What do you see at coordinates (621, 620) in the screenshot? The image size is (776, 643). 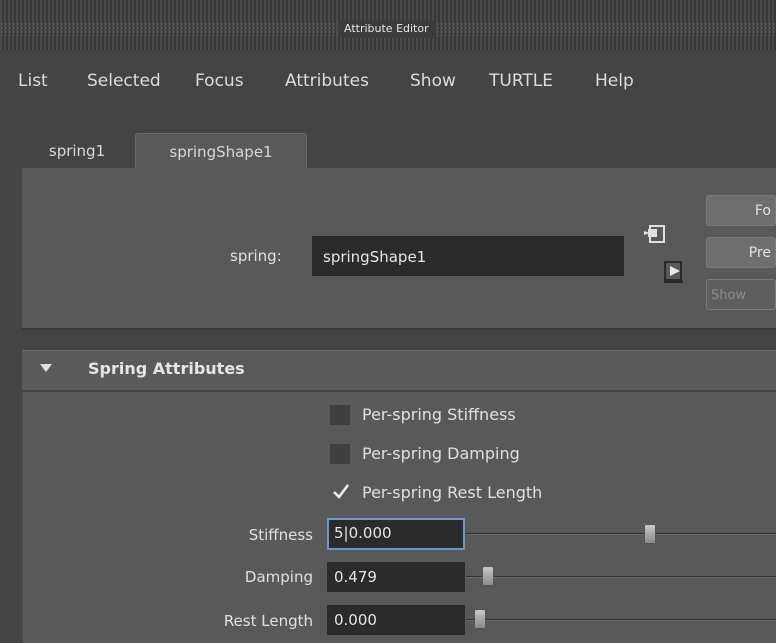 I see `rest-length-slider` at bounding box center [621, 620].